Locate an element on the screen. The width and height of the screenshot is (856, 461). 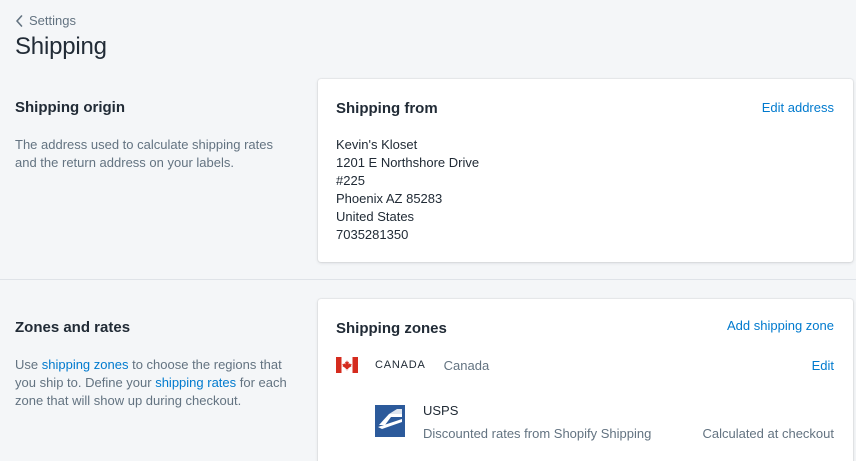
shipping-zones-title: Shipping zones is located at coordinates (391, 328).